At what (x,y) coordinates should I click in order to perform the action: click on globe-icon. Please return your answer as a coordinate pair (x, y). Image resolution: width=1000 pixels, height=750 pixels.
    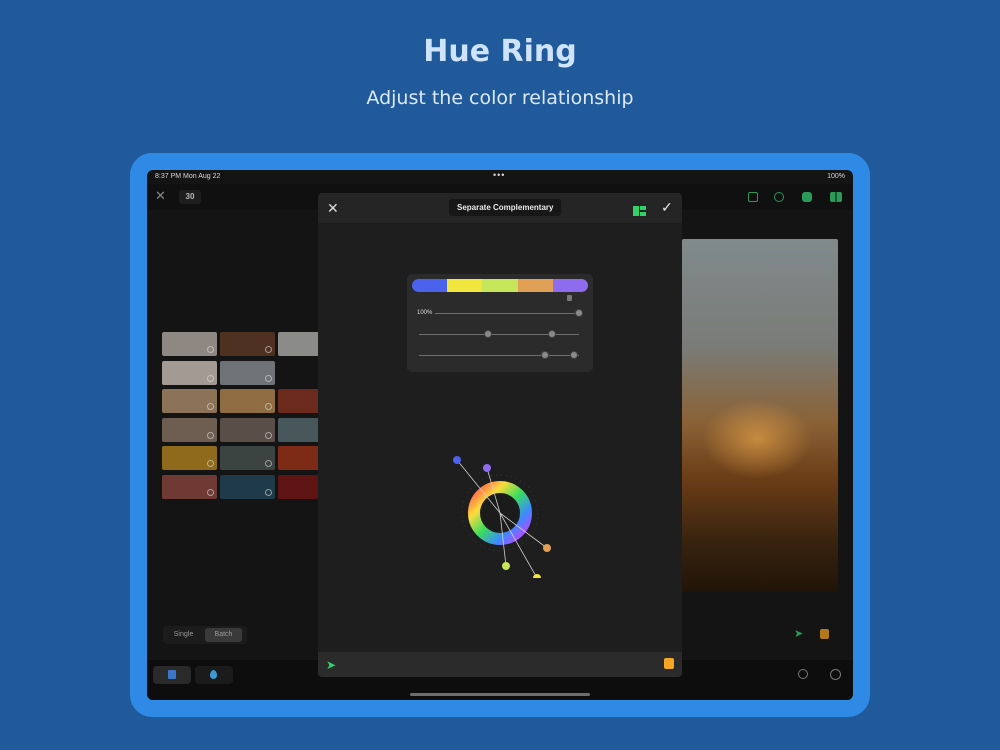
    Looking at the image, I should click on (779, 197).